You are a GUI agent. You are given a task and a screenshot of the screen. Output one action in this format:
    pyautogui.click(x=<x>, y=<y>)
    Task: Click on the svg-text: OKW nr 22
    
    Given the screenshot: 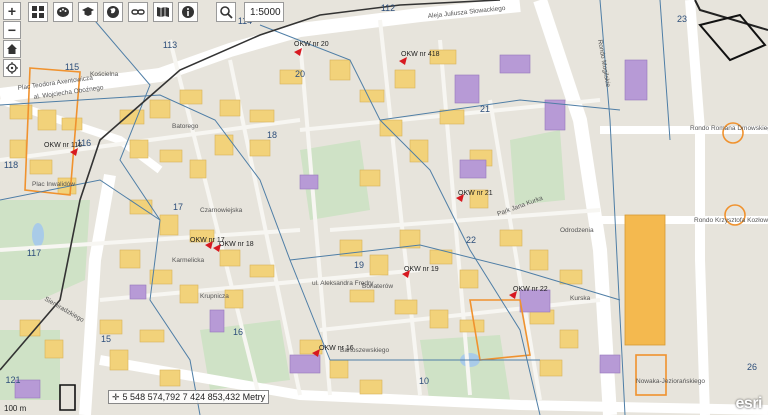 What is the action you would take?
    pyautogui.click(x=530, y=289)
    